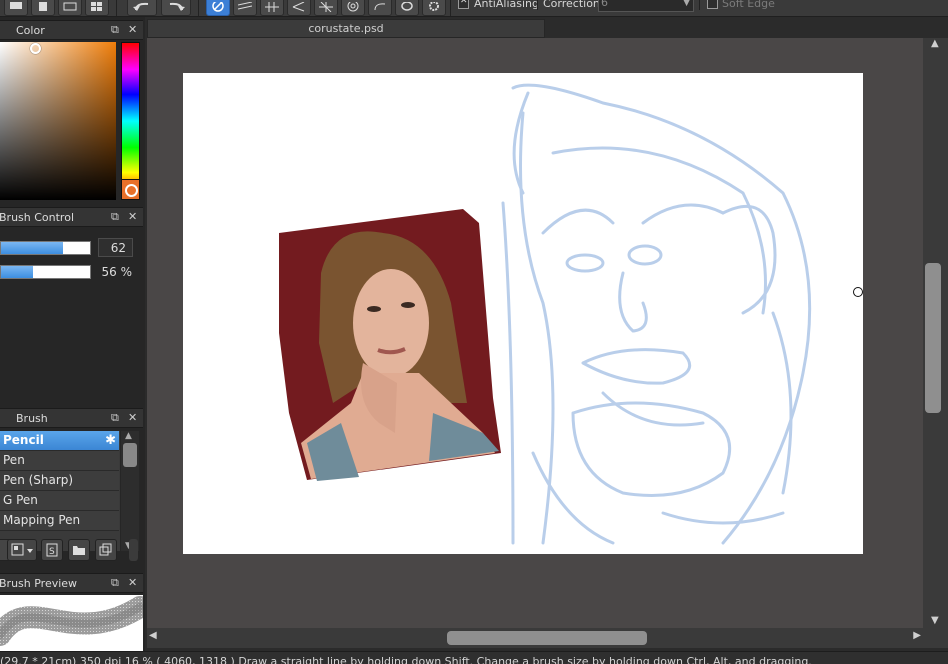  I want to click on brush-size-value: 62, so click(115, 247).